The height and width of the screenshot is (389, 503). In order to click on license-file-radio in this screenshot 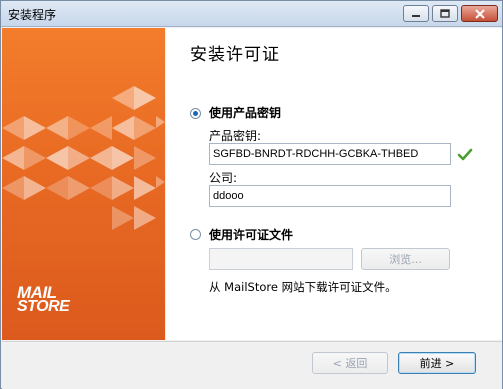, I will do `click(195, 234)`.